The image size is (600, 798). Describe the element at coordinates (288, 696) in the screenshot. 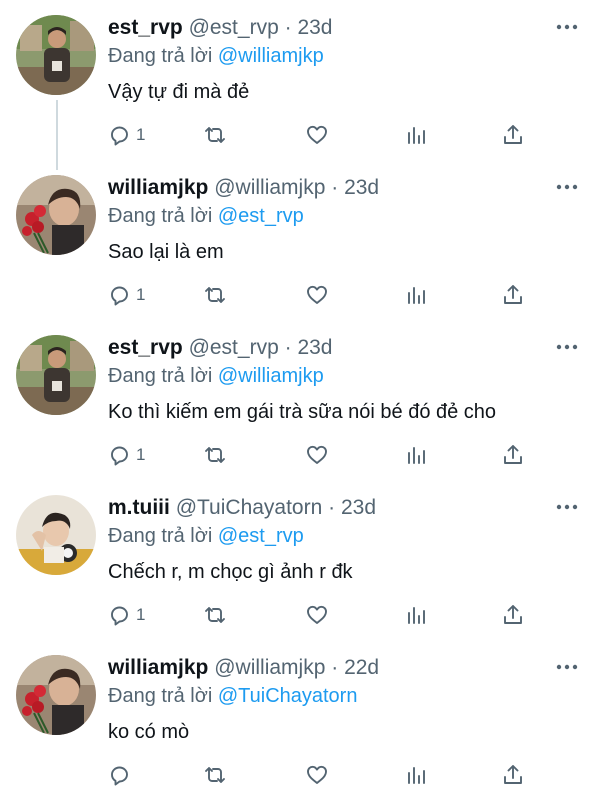

I see `mention-link: @TuiChayatorn` at that location.